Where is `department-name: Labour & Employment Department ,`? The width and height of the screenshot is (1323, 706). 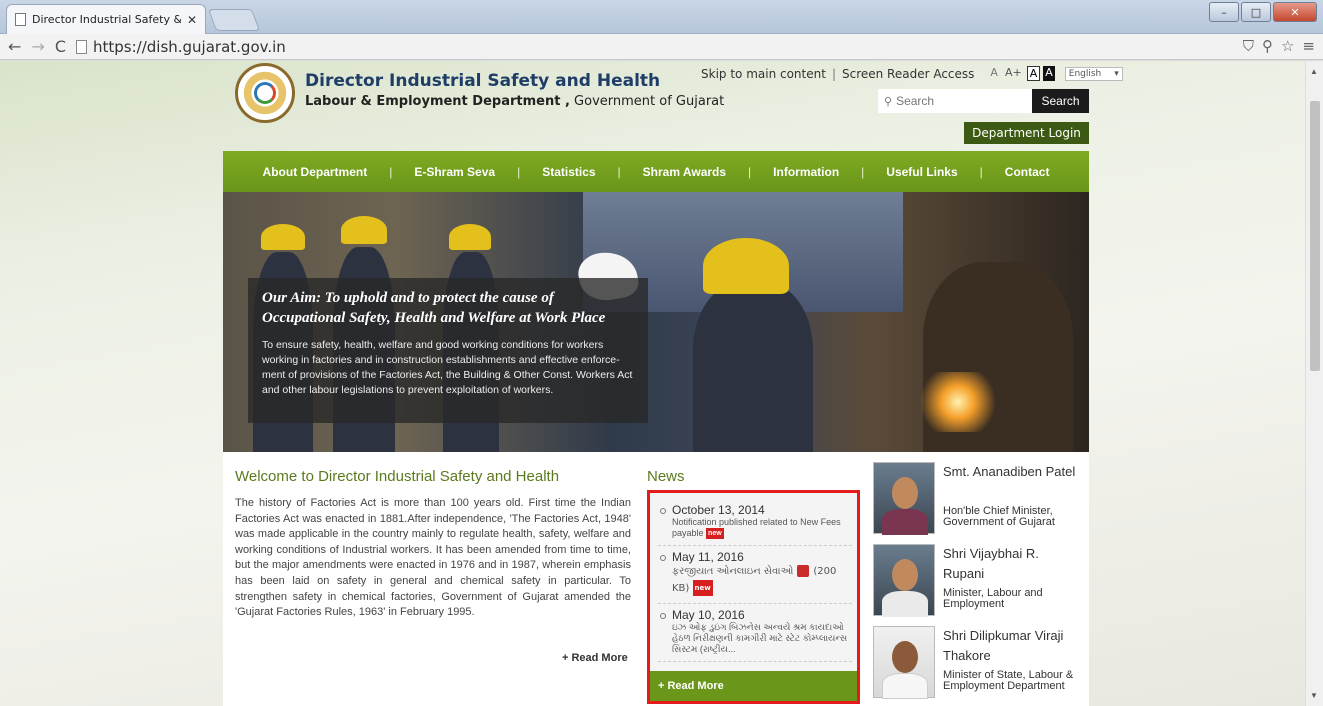
department-name: Labour & Employment Department , is located at coordinates (437, 101).